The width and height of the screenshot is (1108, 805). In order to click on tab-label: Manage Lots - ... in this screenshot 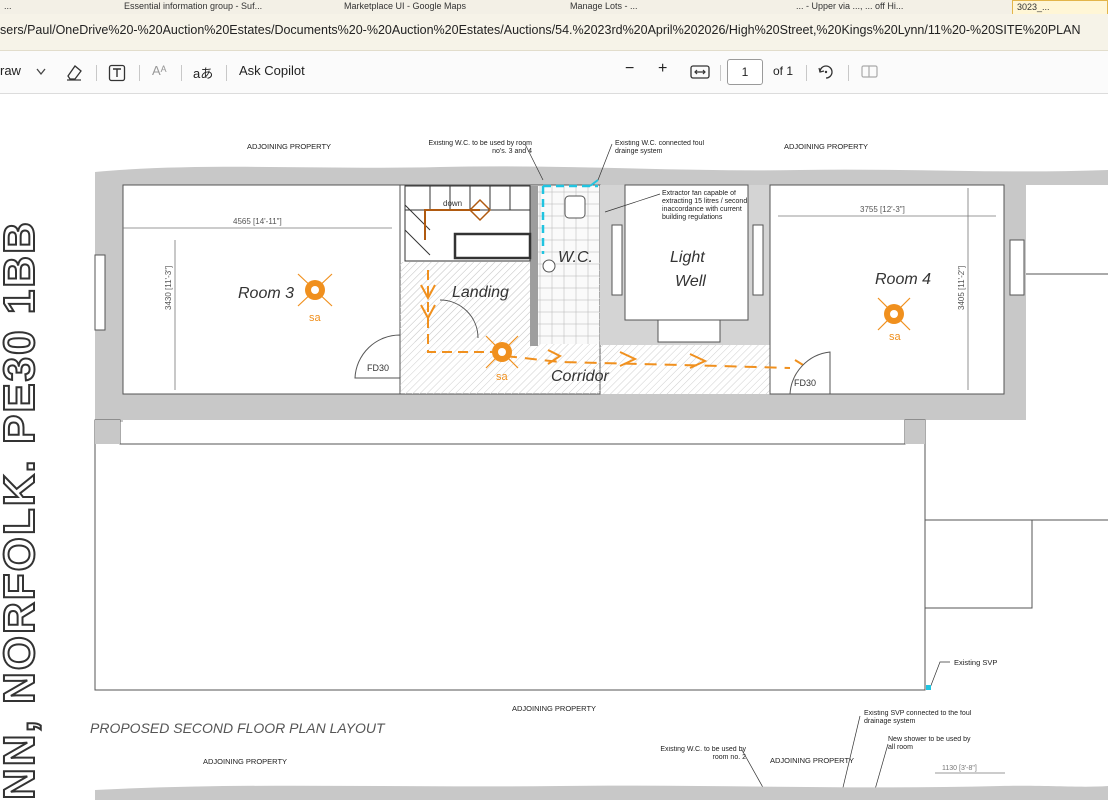, I will do `click(604, 6)`.